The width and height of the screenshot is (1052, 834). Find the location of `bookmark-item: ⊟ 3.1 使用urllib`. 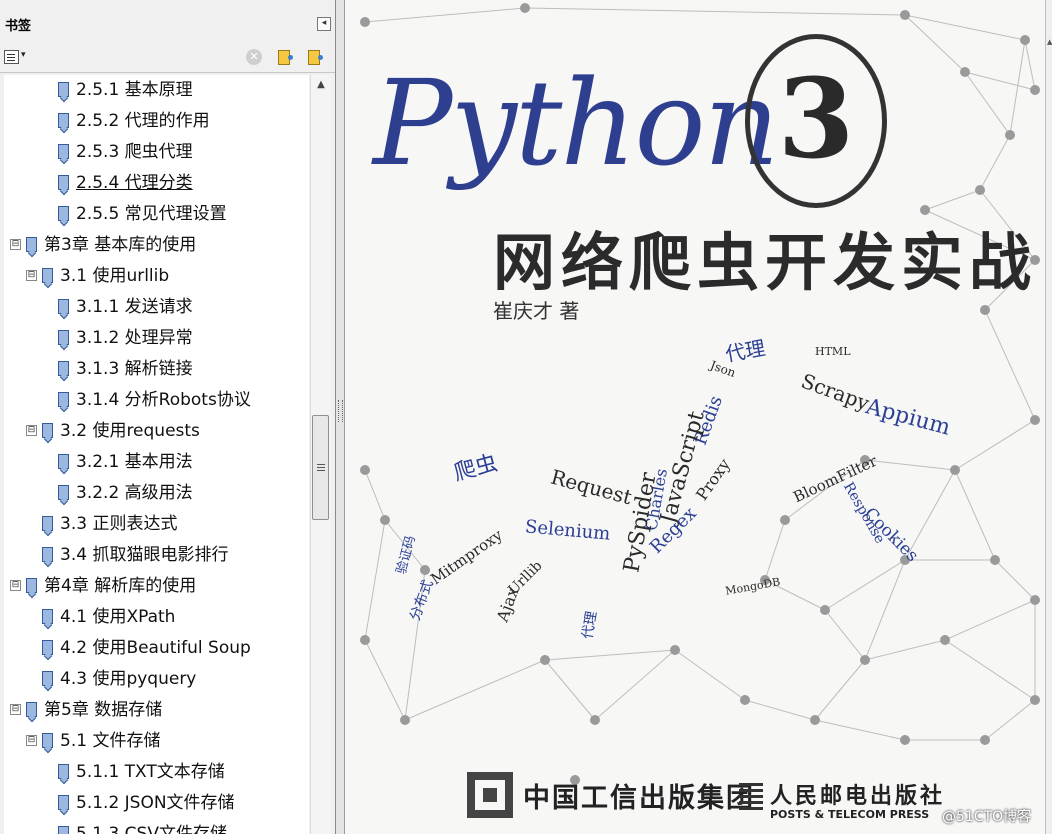

bookmark-item: ⊟ 3.1 使用urllib is located at coordinates (156, 276).